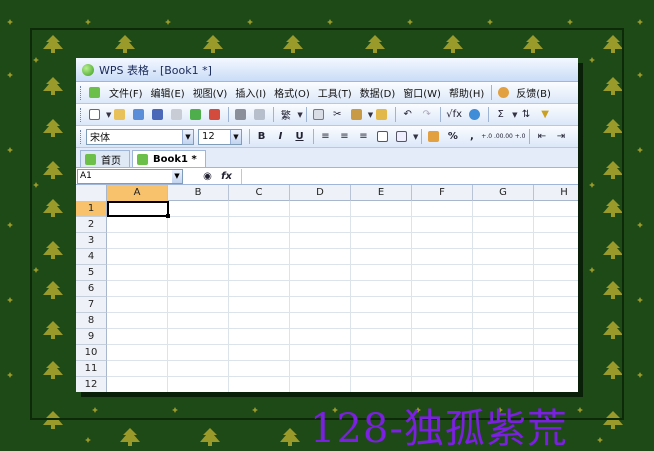 Image resolution: width=654 pixels, height=451 pixels. What do you see at coordinates (407, 114) in the screenshot?
I see `undo-icon: ↶` at bounding box center [407, 114].